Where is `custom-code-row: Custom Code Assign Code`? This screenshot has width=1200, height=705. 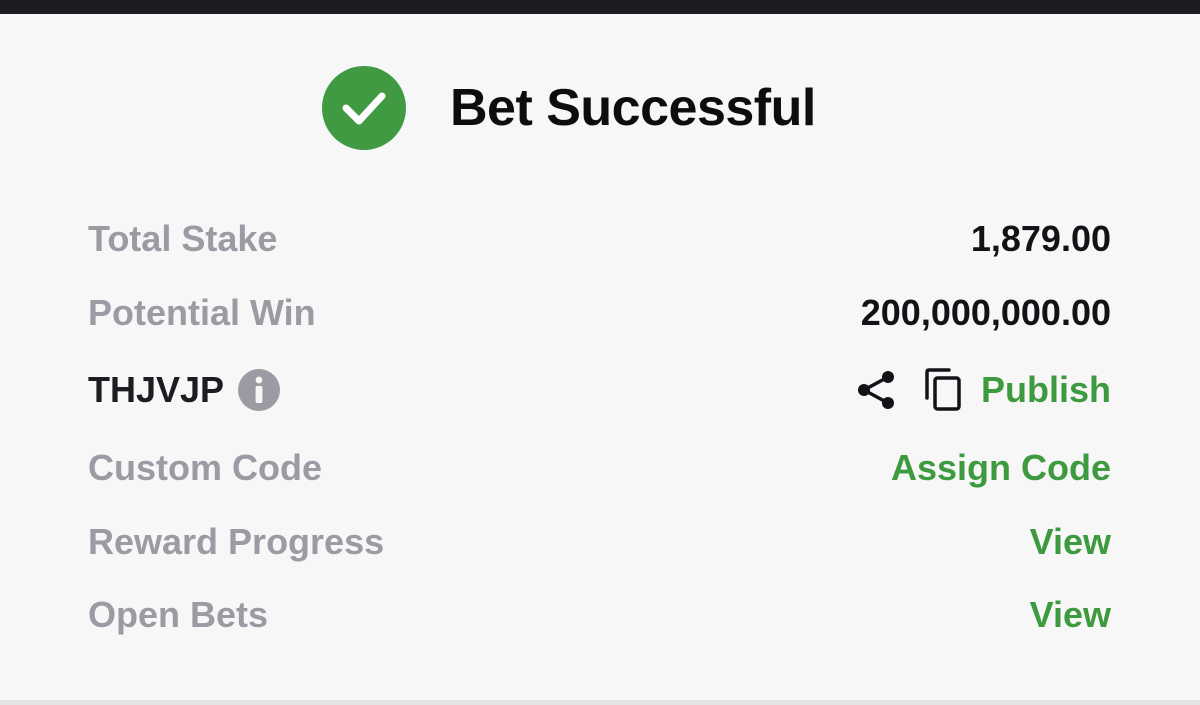
custom-code-row: Custom Code Assign Code is located at coordinates (599, 468).